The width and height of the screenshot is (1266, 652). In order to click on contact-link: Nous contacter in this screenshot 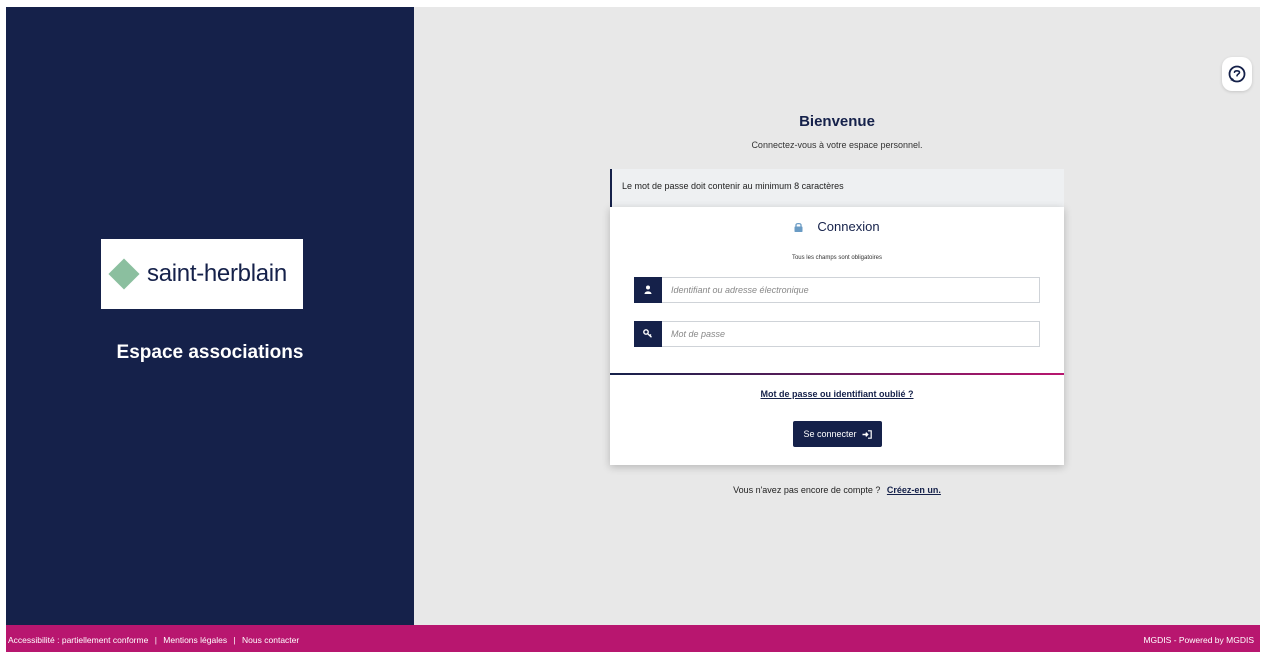, I will do `click(270, 640)`.